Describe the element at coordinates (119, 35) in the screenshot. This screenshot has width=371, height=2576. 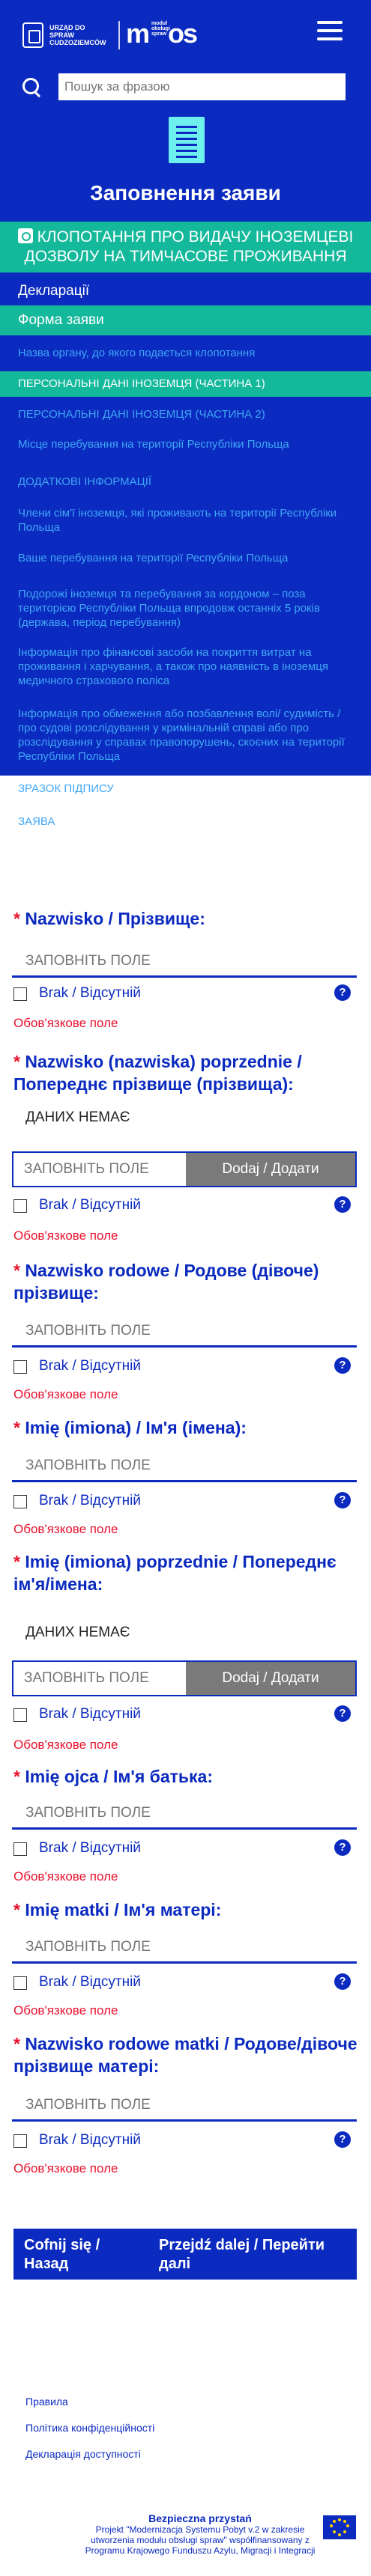
I see `logo-divider` at that location.